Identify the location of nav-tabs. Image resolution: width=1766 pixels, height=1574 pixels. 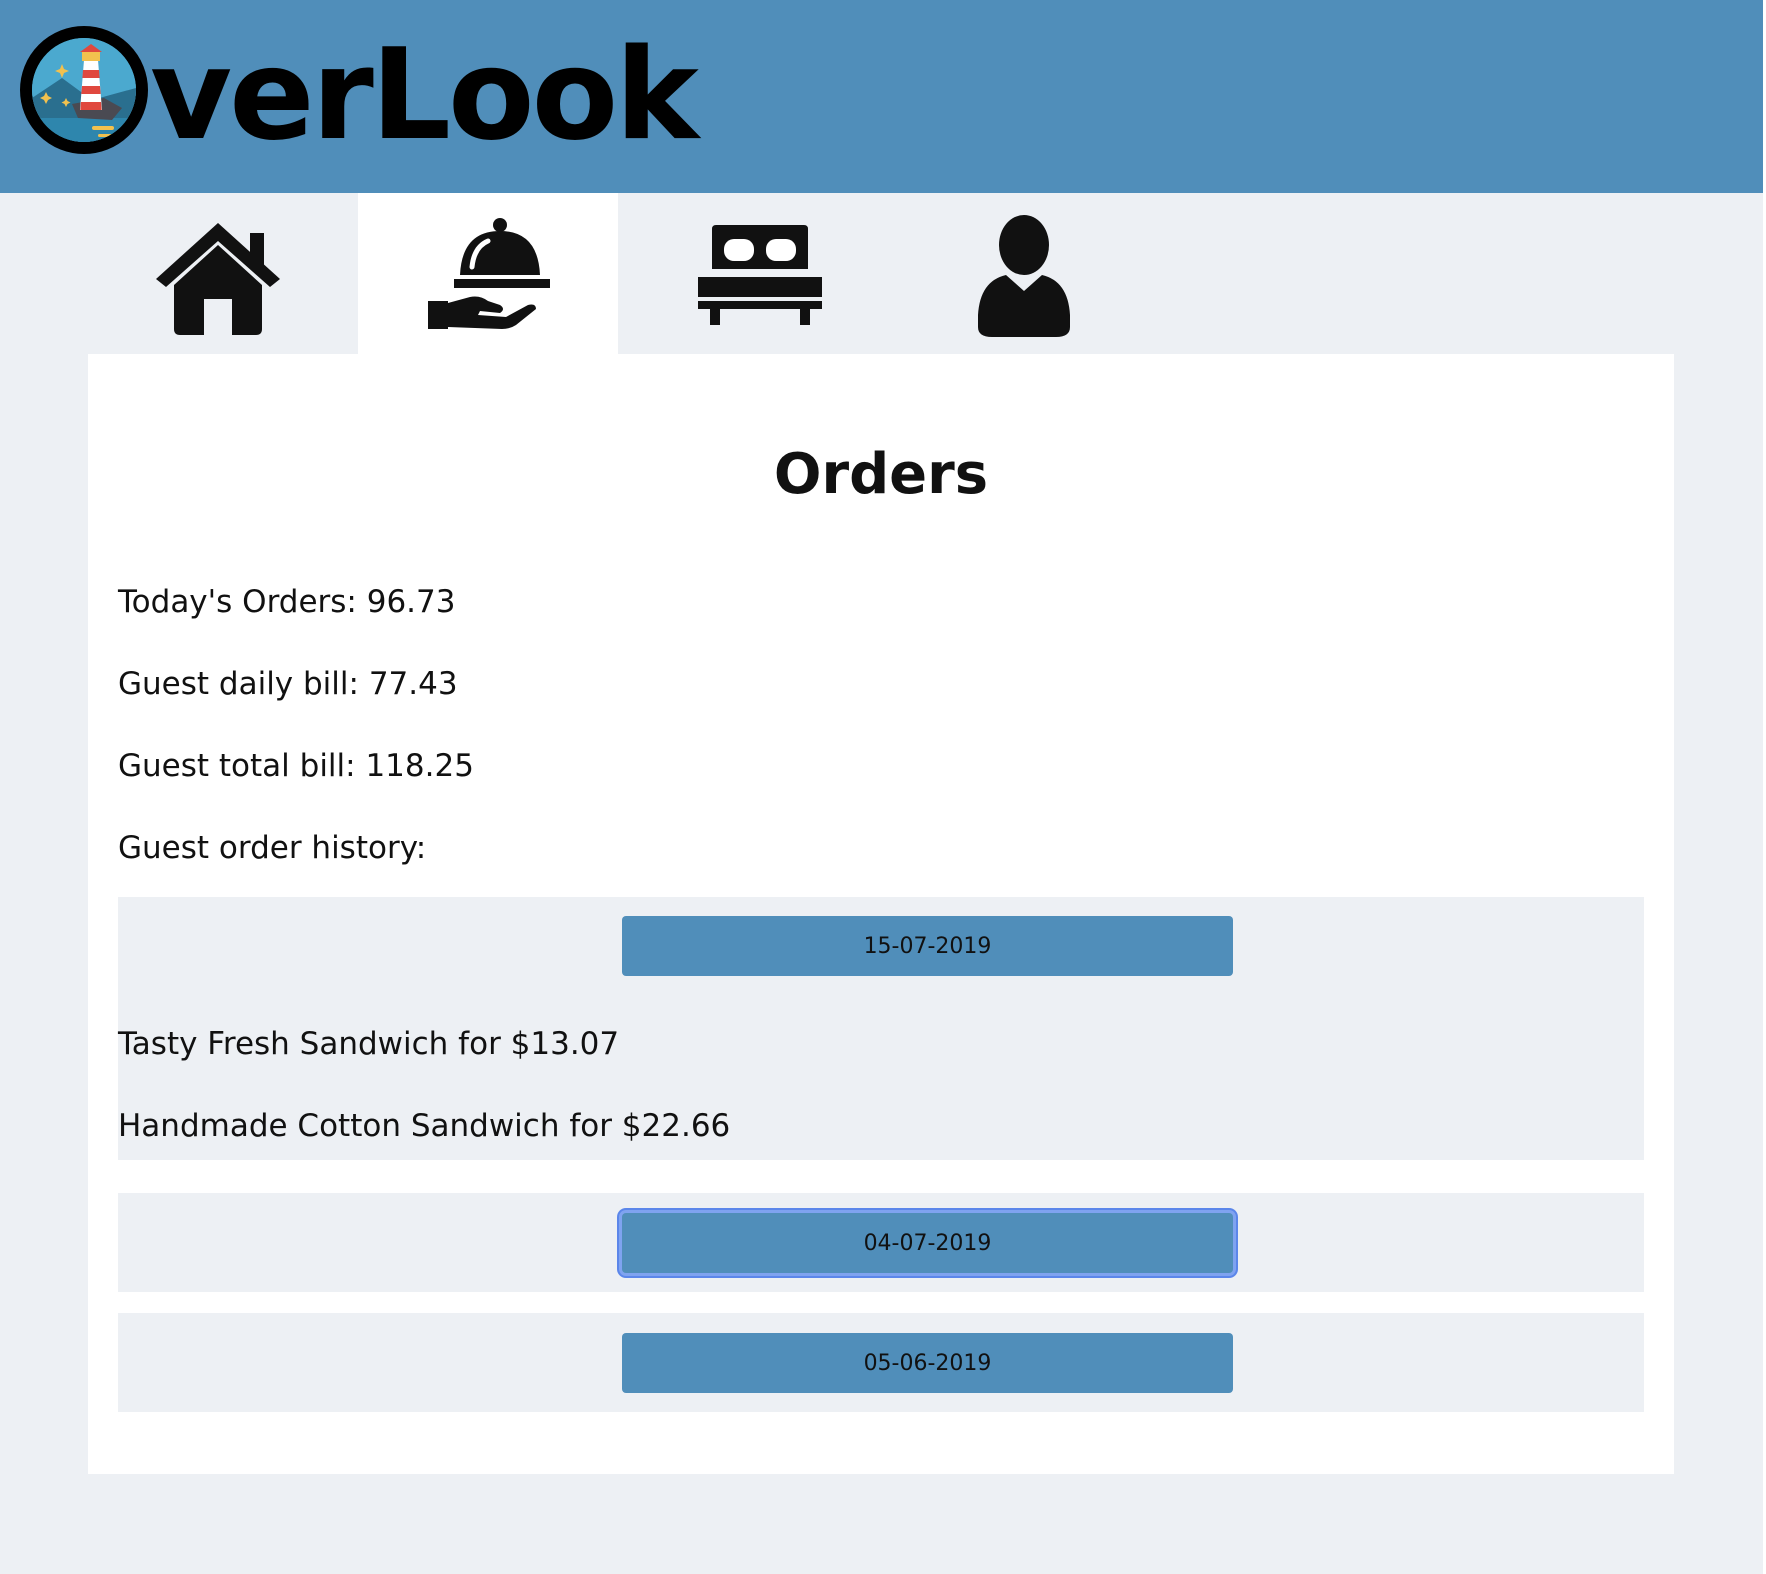
(608, 273).